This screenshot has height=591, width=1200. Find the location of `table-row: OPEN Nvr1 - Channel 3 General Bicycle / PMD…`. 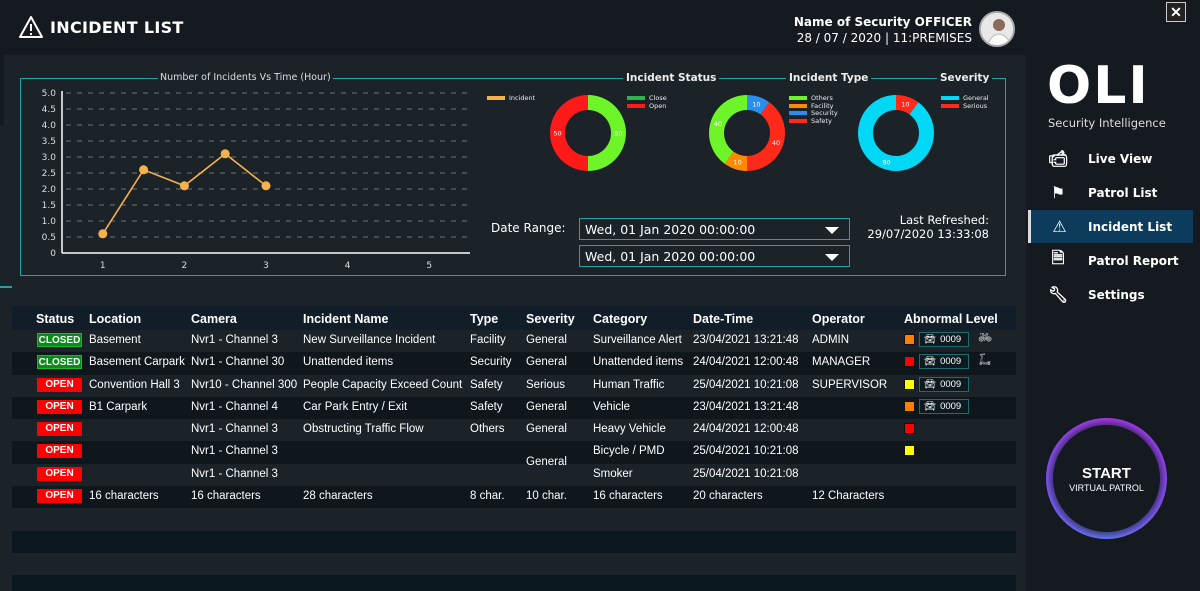

table-row: OPEN Nvr1 - Channel 3 General Bicycle / PMD… is located at coordinates (514, 454).